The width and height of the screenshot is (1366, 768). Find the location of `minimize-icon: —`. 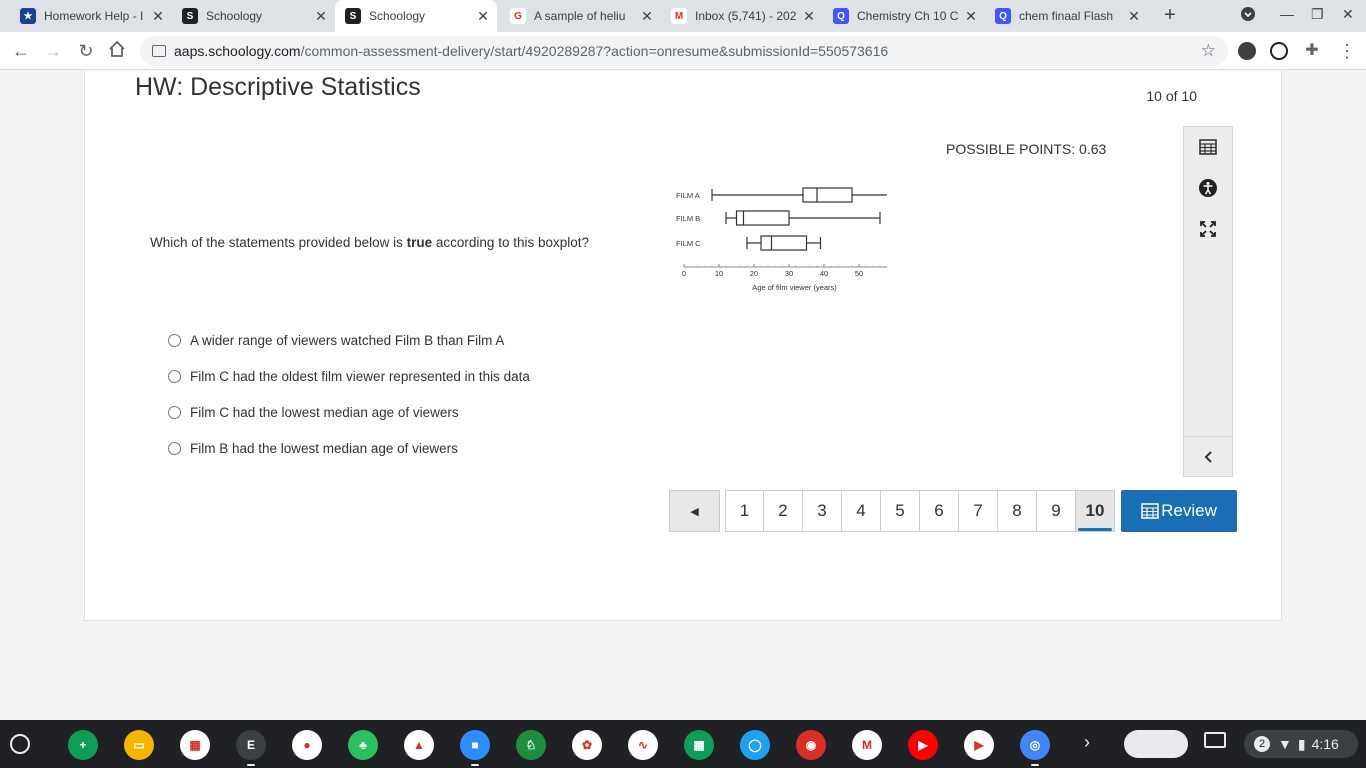

minimize-icon: — is located at coordinates (1287, 14).